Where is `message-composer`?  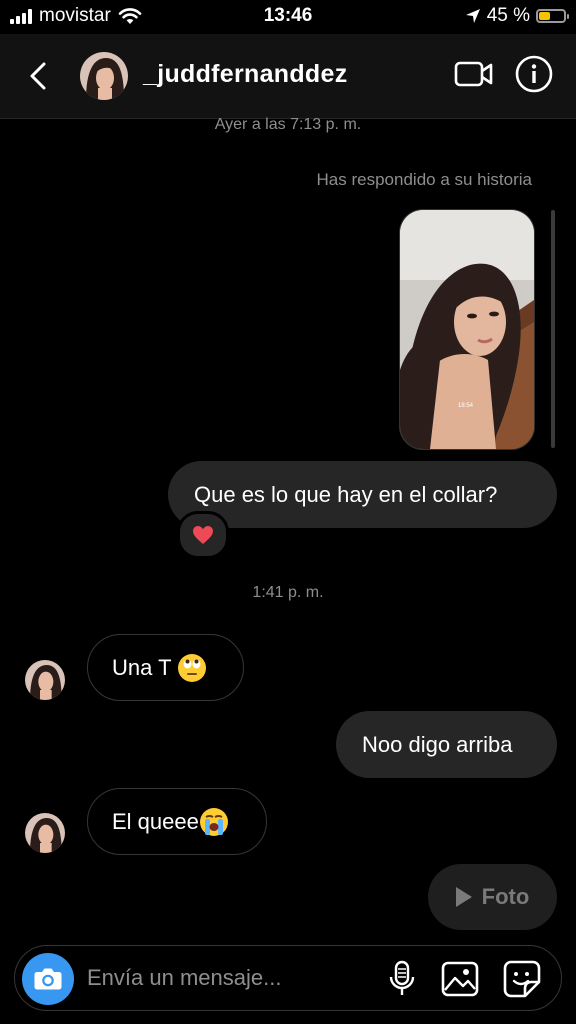
message-composer is located at coordinates (288, 978).